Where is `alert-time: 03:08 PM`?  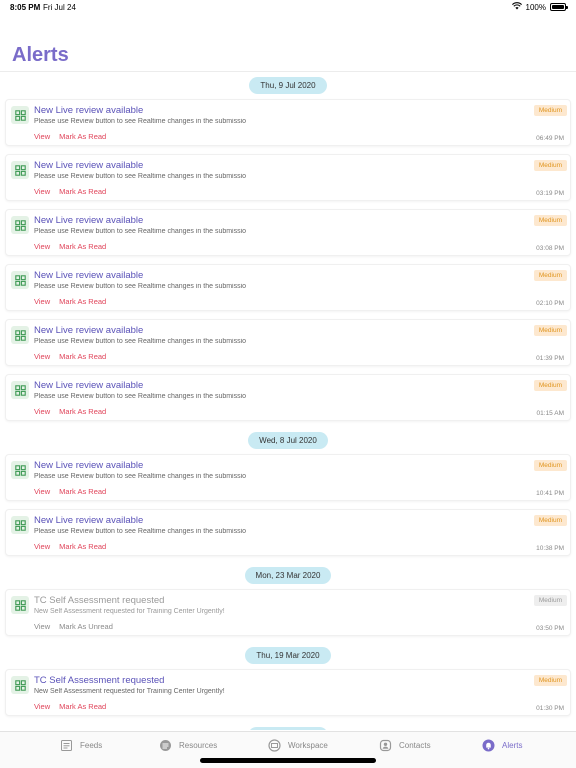
alert-time: 03:08 PM is located at coordinates (550, 248).